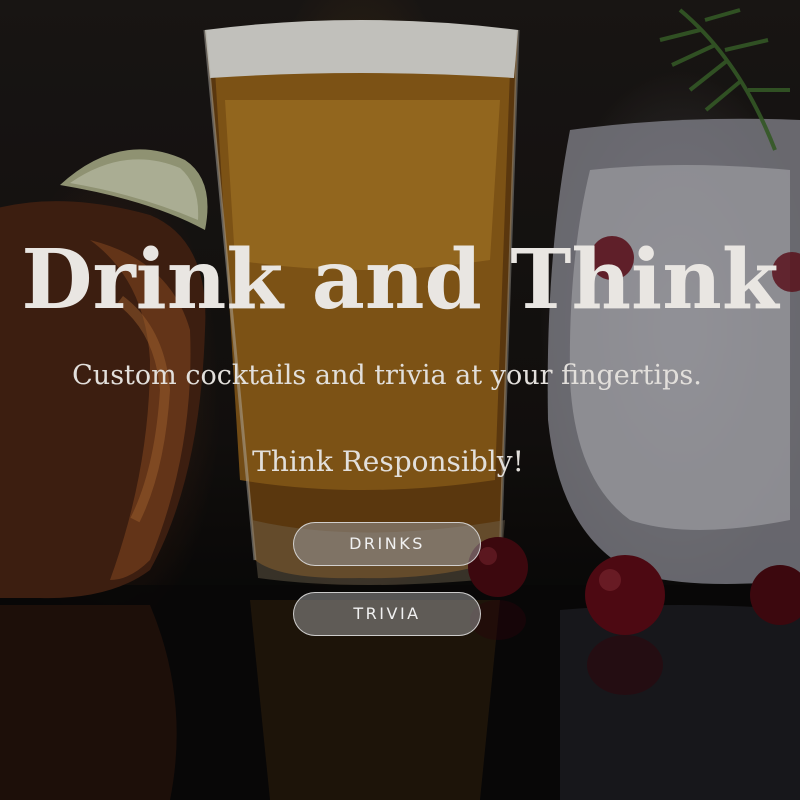 This screenshot has height=800, width=800. What do you see at coordinates (388, 461) in the screenshot?
I see `tagline: Think Responsibly!` at bounding box center [388, 461].